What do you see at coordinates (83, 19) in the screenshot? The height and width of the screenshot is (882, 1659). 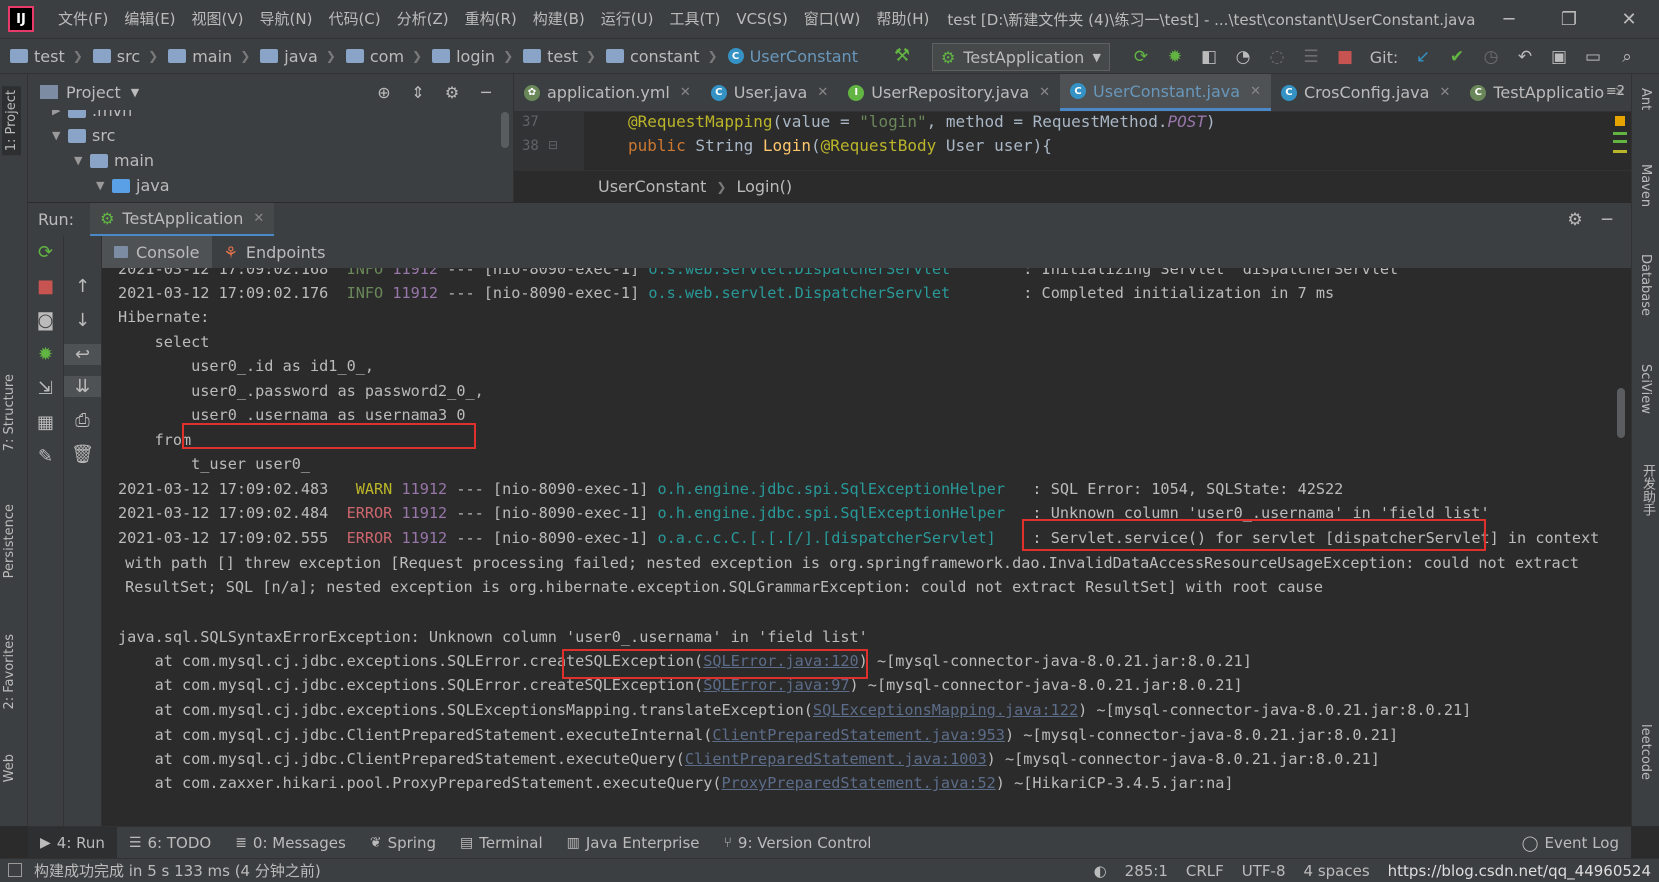 I see `menu-file: 文件(F)` at bounding box center [83, 19].